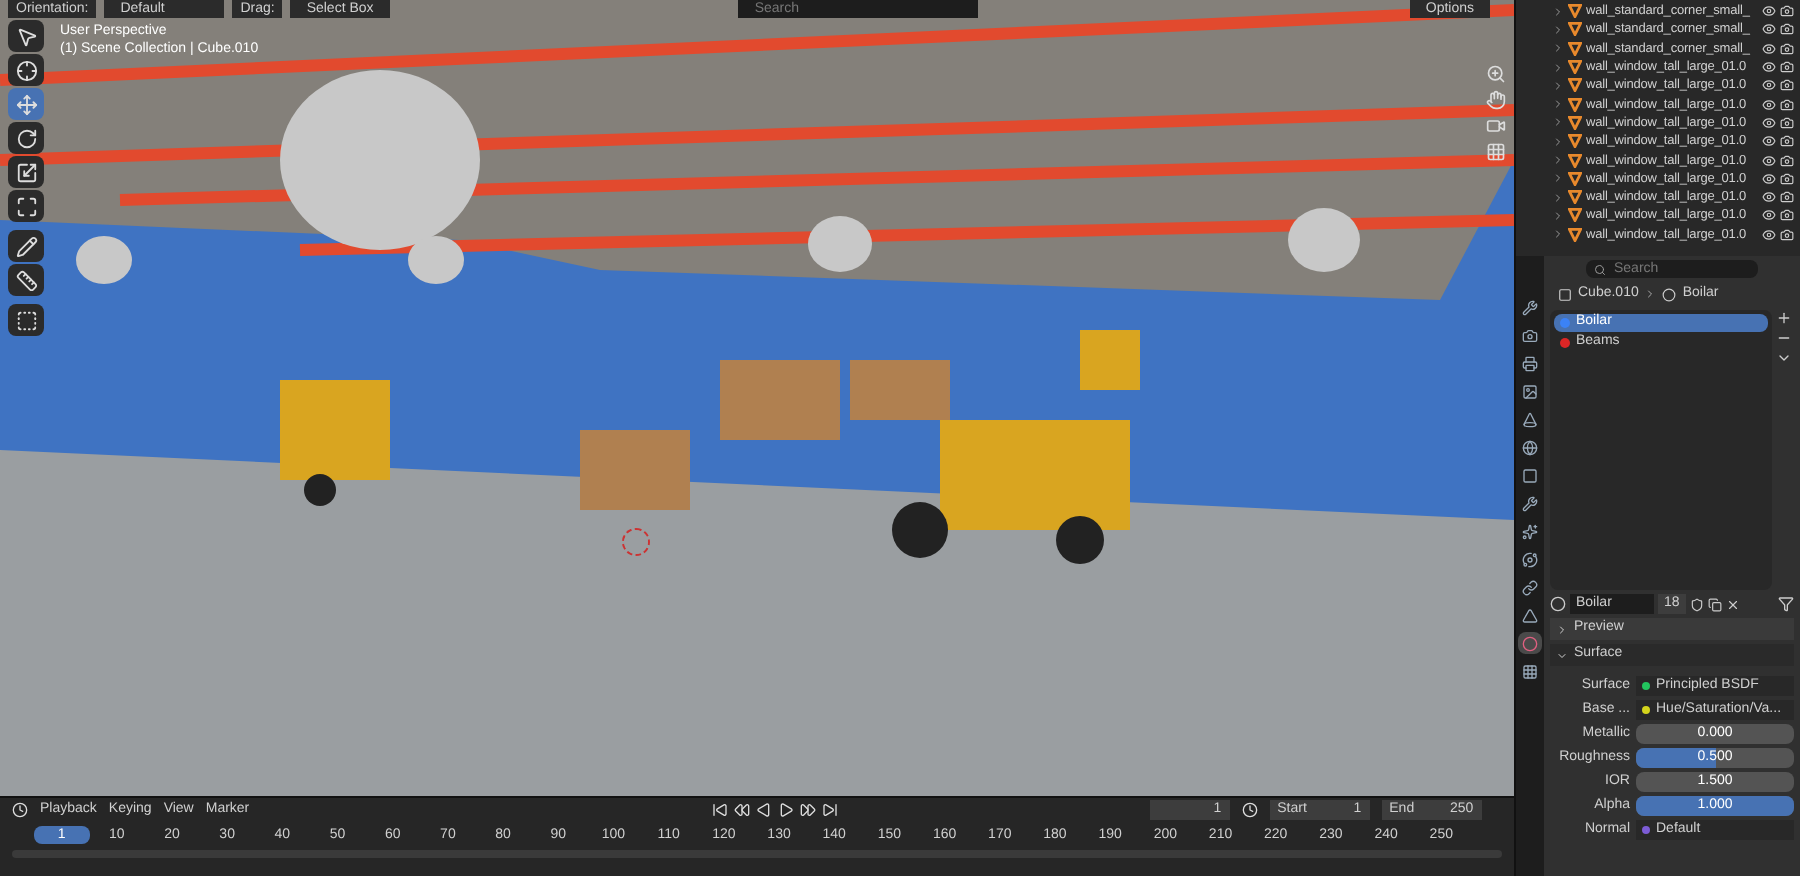 This screenshot has width=1800, height=876. I want to click on material-browse-icon, so click(1558, 604).